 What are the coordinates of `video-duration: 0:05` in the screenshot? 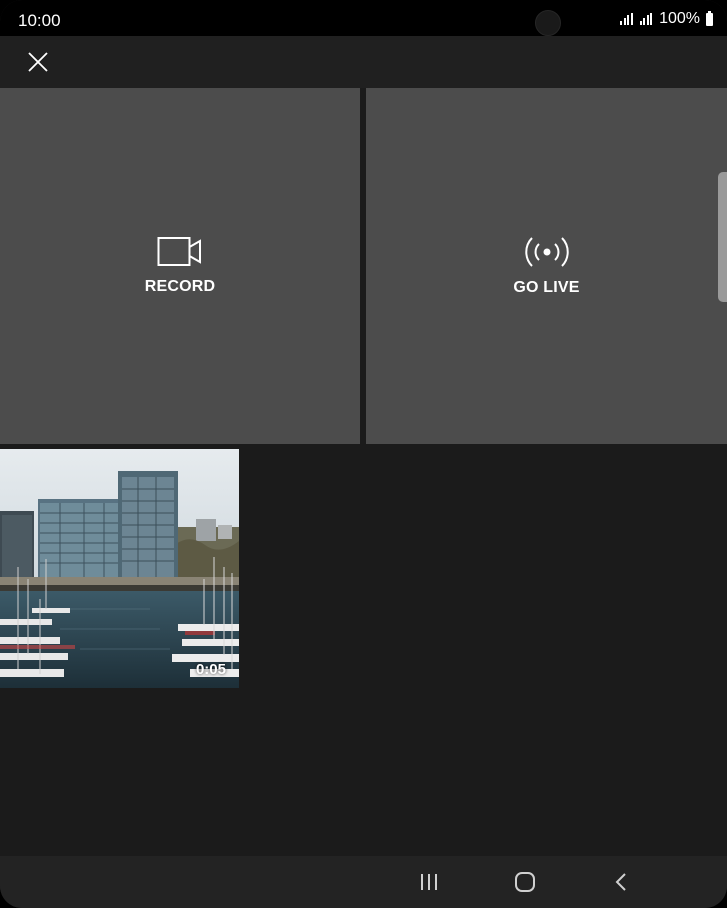 It's located at (210, 669).